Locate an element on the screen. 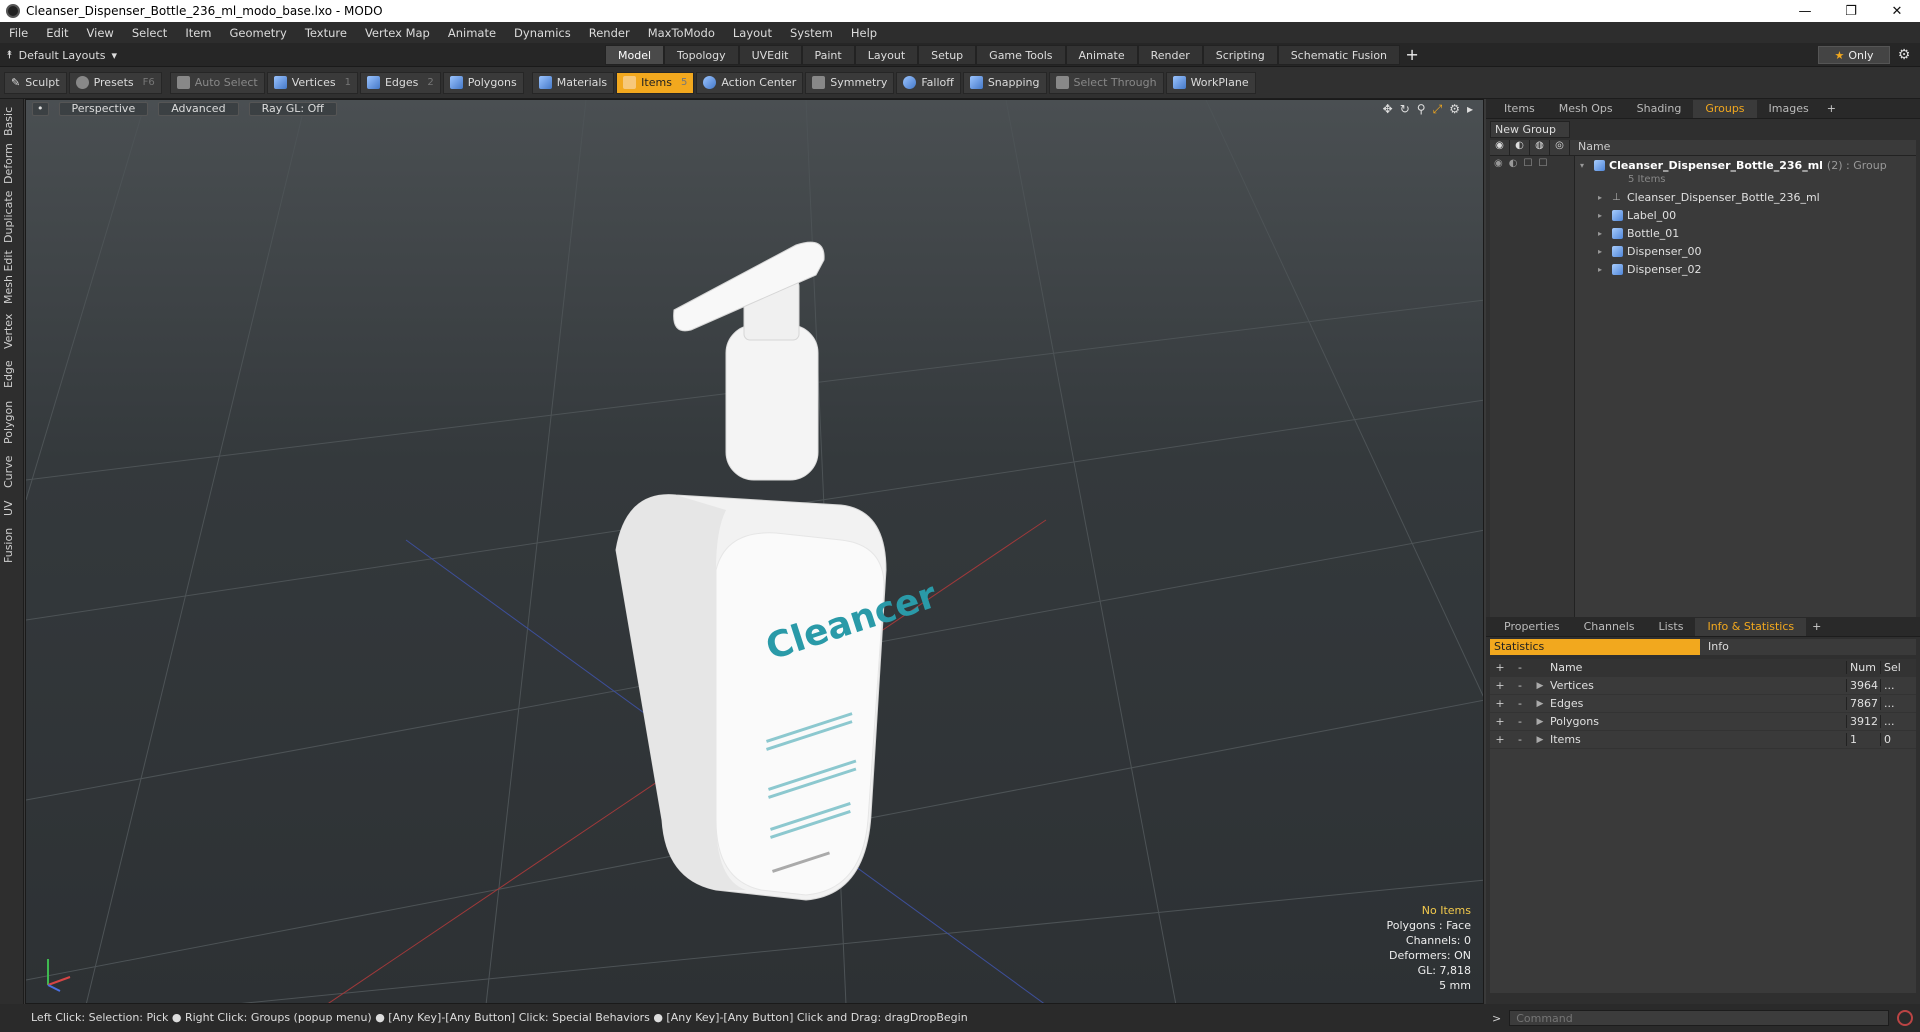 The height and width of the screenshot is (1032, 1920). menu-view: View is located at coordinates (100, 33).